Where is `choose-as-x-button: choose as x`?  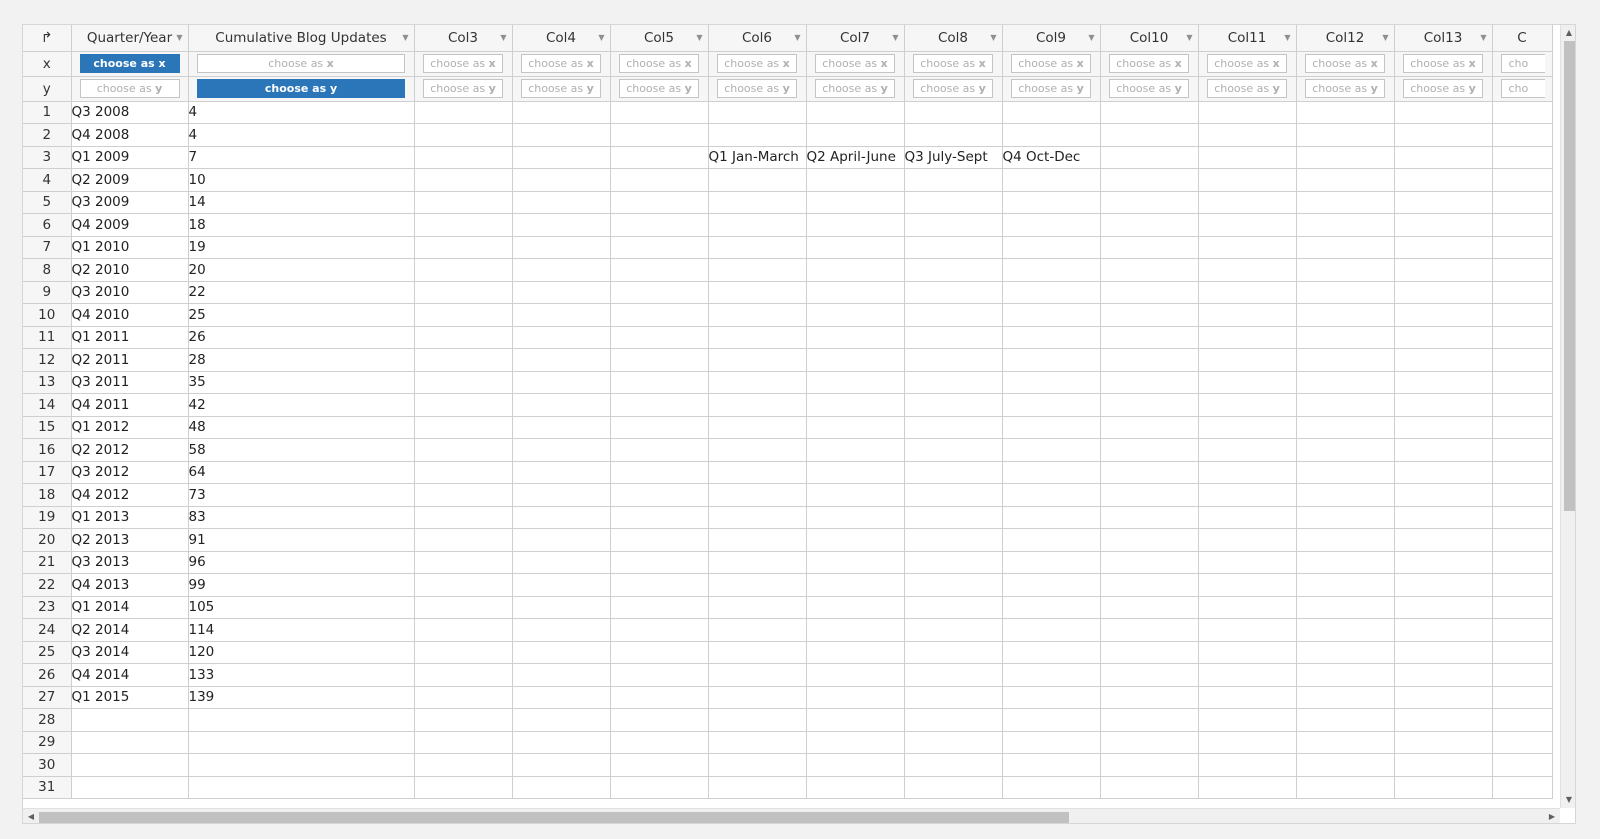 choose-as-x-button: choose as x is located at coordinates (1149, 63).